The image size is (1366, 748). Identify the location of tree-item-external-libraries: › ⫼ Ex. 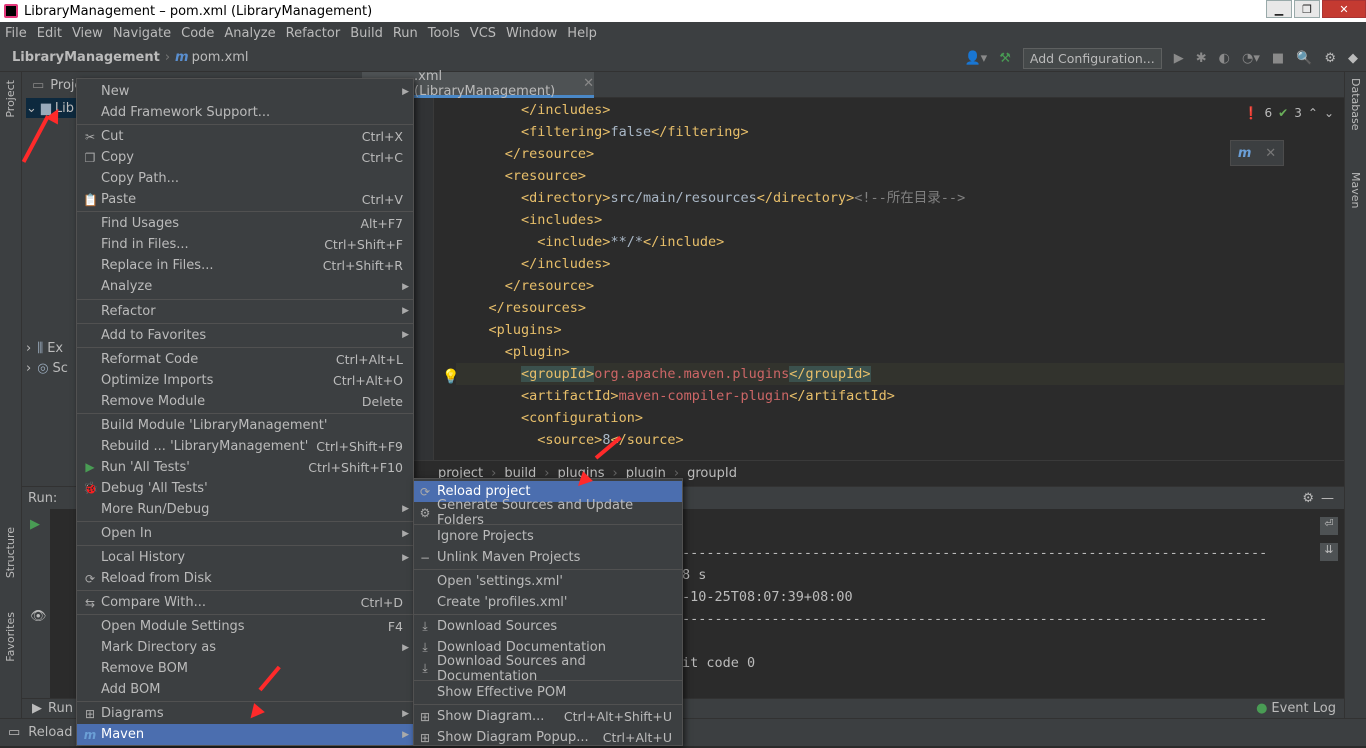
(44, 348).